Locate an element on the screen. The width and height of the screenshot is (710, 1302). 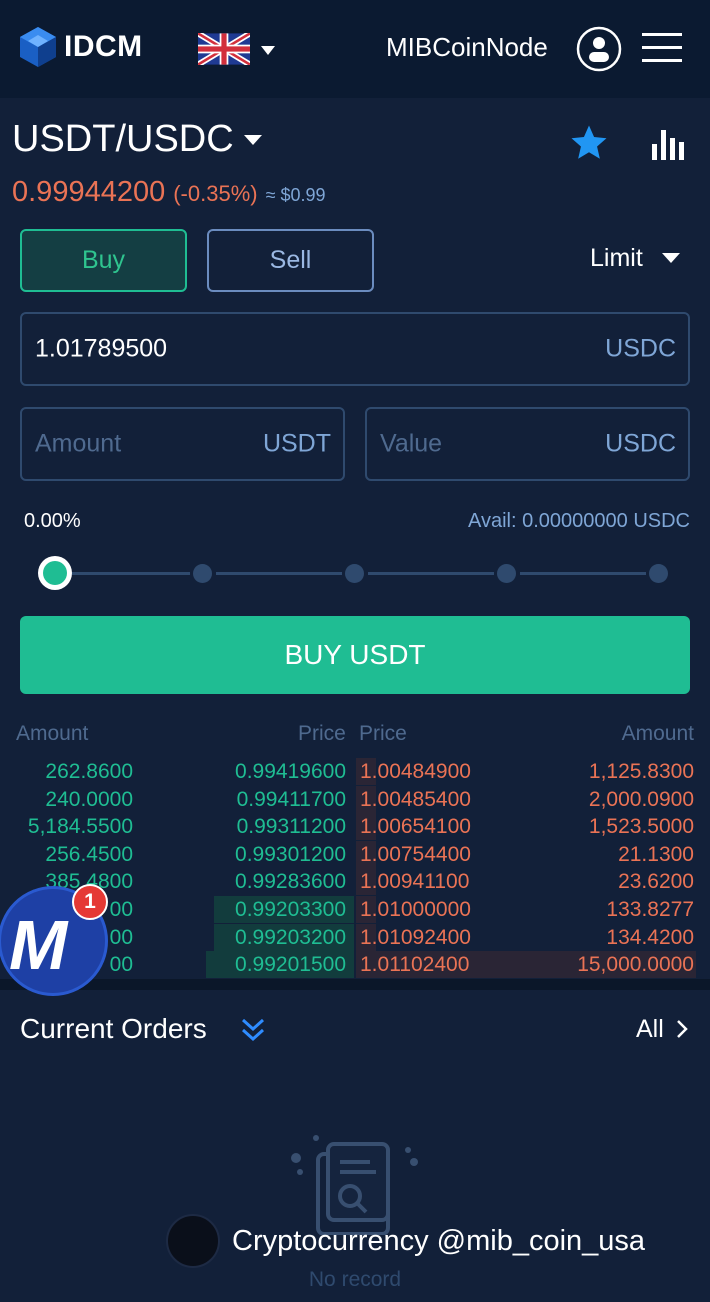
ask-price-header: Price is located at coordinates (383, 733).